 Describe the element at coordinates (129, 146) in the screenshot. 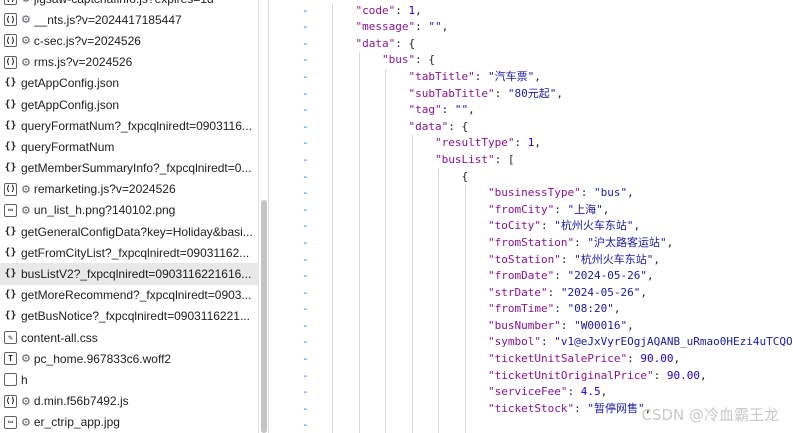

I see `request-row: {} queryFormatNum` at that location.